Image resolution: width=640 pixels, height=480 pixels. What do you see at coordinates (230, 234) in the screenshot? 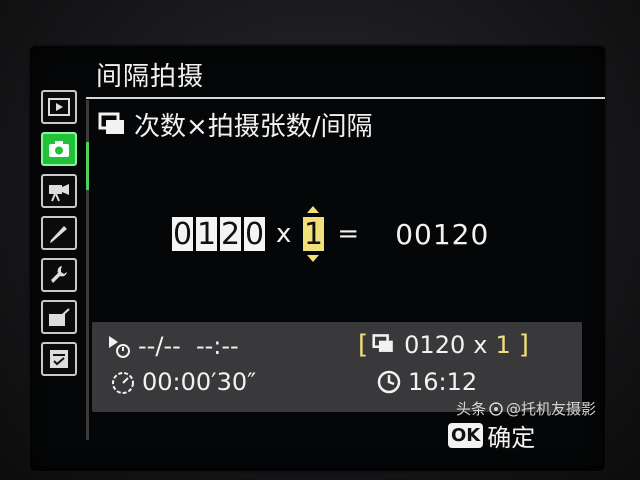
I see `count-digit-3: 2` at bounding box center [230, 234].